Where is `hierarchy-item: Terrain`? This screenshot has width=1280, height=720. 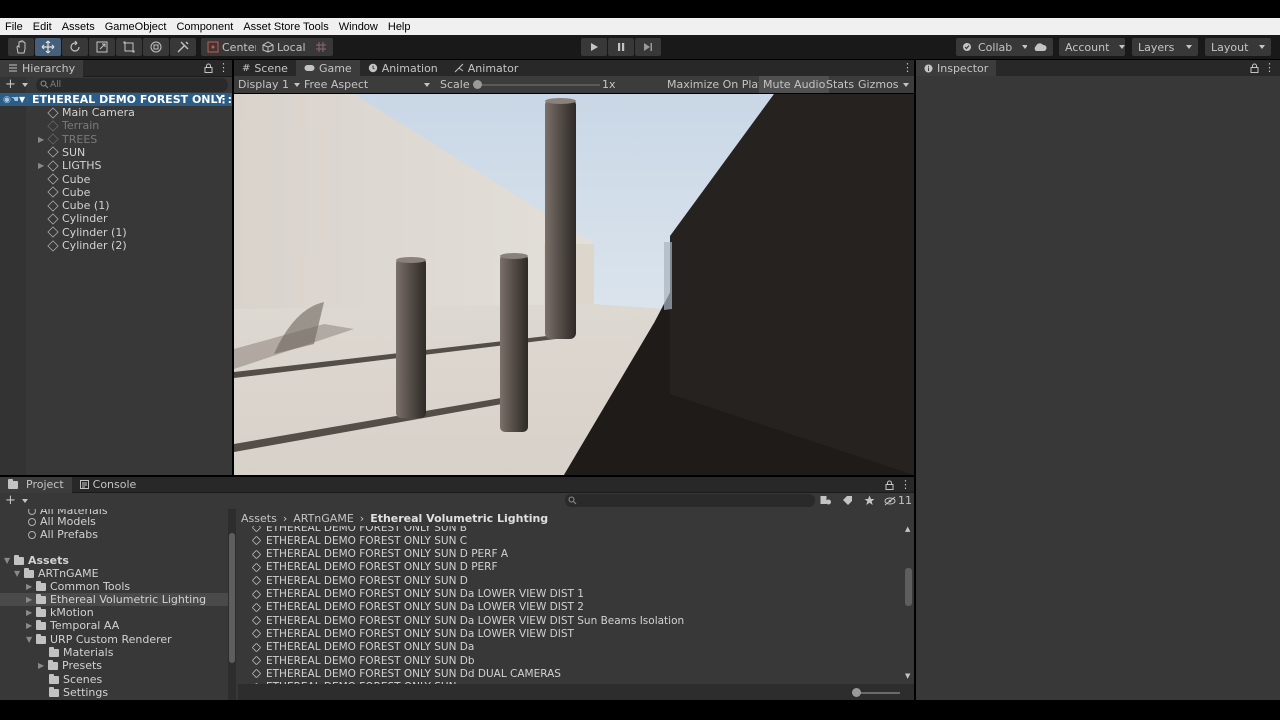
hierarchy-item: Terrain is located at coordinates (68, 125).